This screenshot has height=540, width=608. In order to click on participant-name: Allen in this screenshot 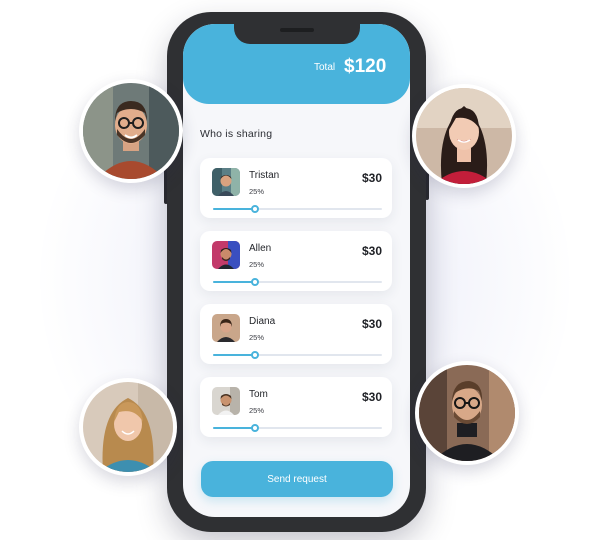, I will do `click(260, 248)`.